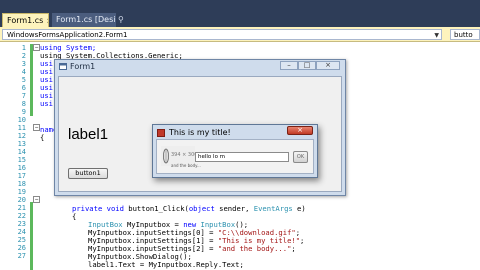 Image resolution: width=480 pixels, height=270 pixels. I want to click on line-number: 3, so click(23, 64).